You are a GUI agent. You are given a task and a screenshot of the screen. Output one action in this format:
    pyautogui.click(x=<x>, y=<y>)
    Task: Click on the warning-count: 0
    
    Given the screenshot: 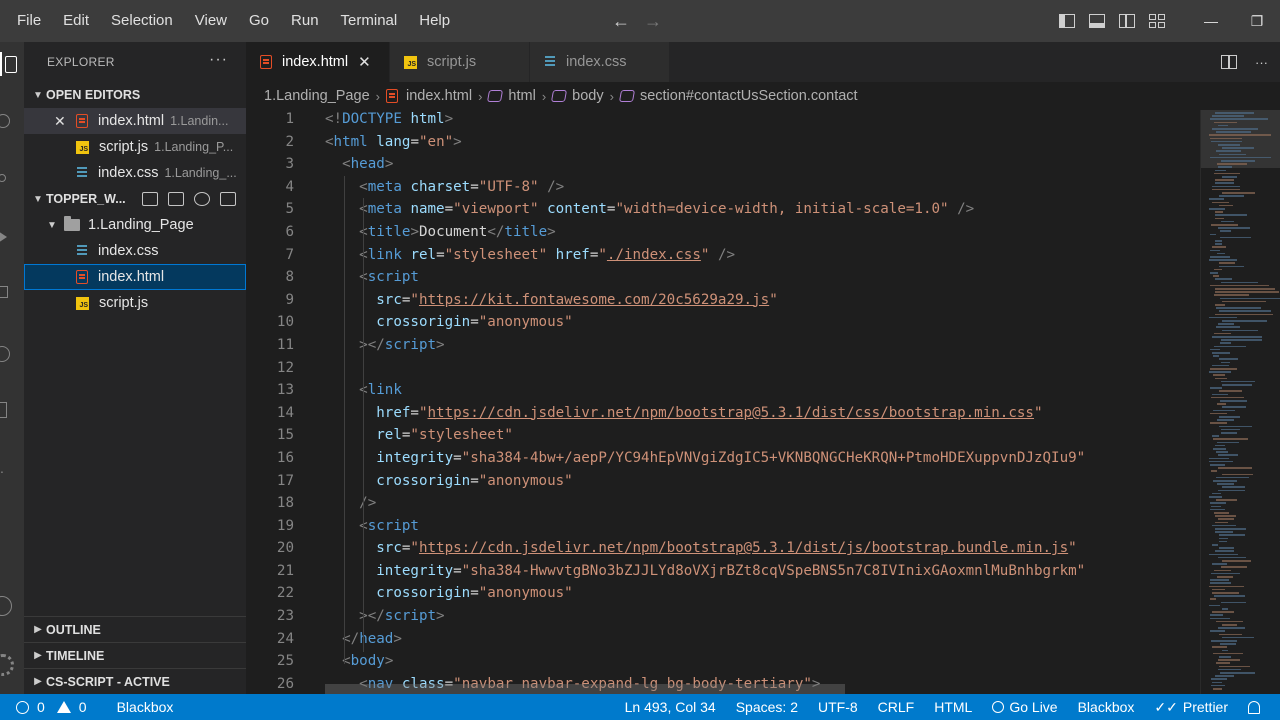 What is the action you would take?
    pyautogui.click(x=83, y=707)
    